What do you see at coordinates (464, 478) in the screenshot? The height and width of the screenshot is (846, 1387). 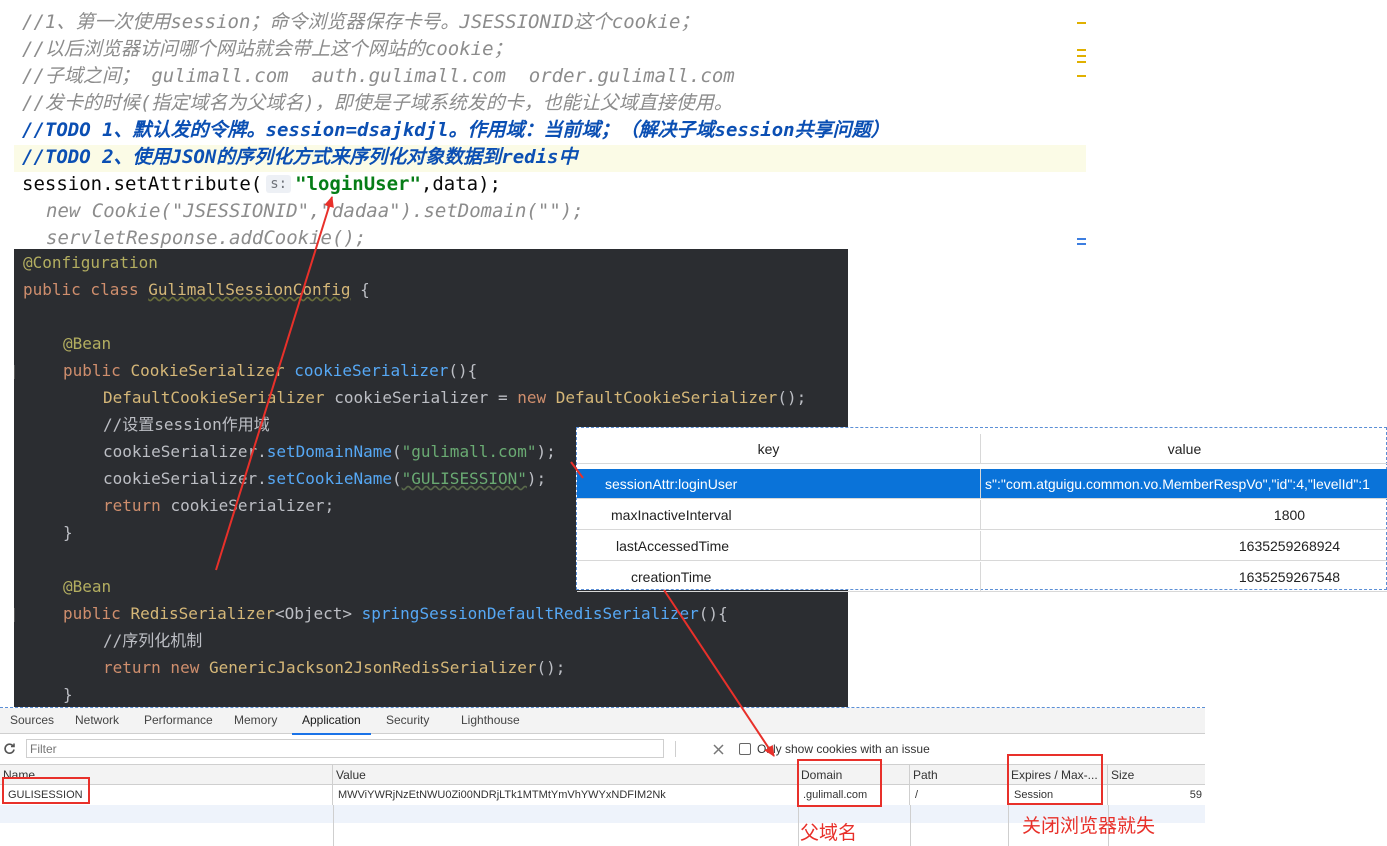 I see `cookie-name-string: "GULISESSION"` at bounding box center [464, 478].